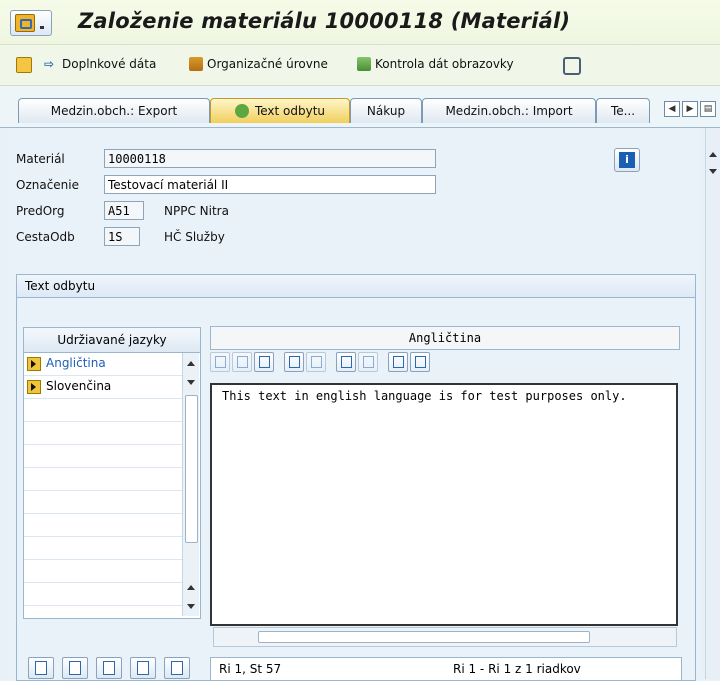 This screenshot has width=720, height=681. I want to click on upload-button, so click(398, 362).